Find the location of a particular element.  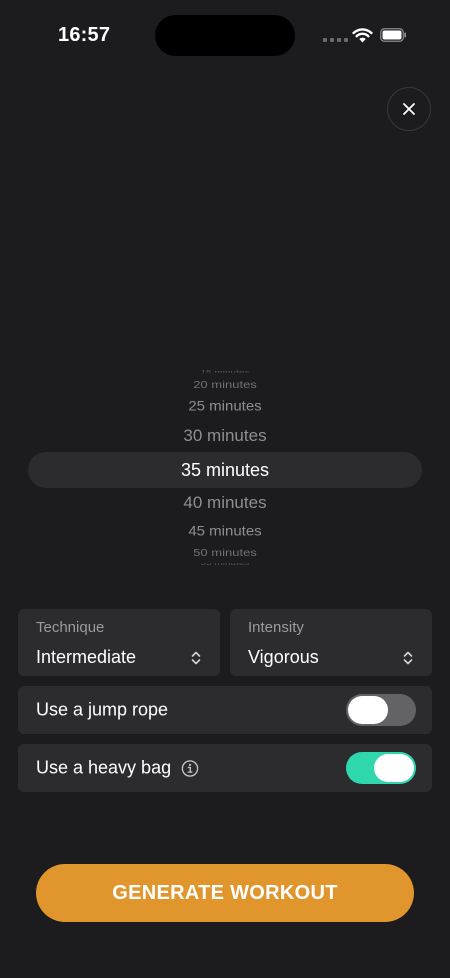

jump-rope-toggle is located at coordinates (381, 710).